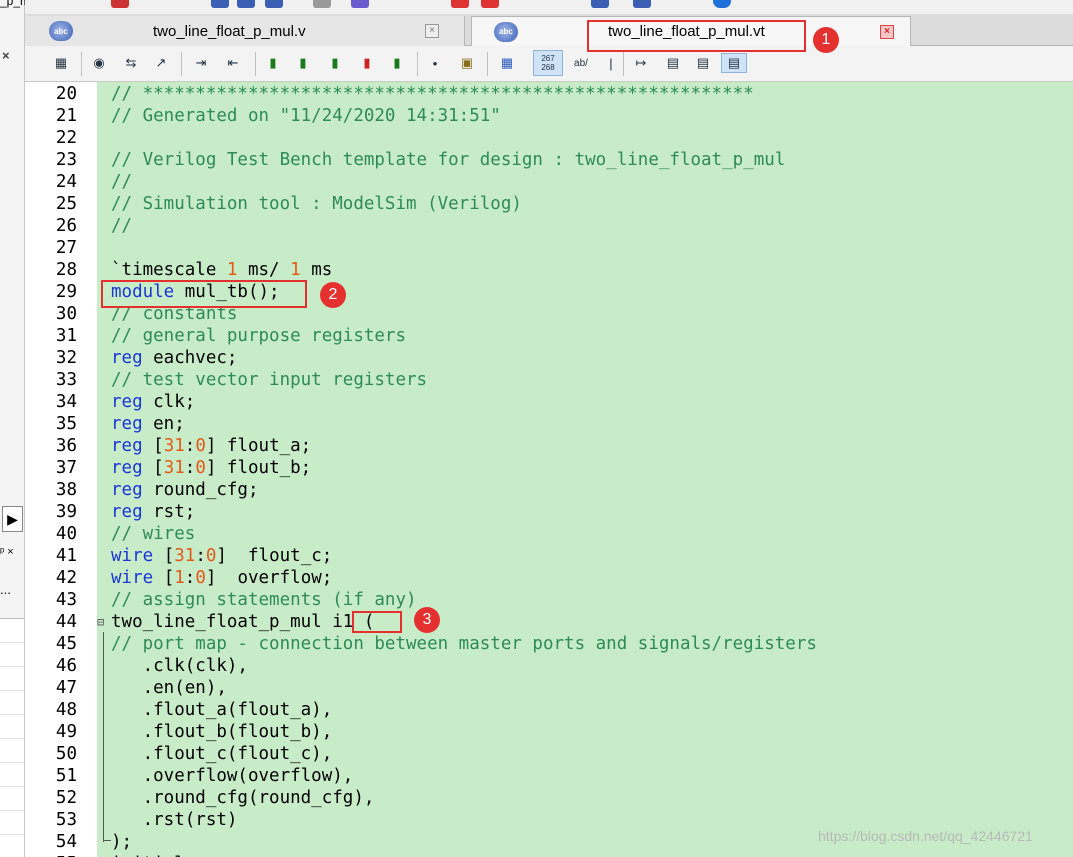  Describe the element at coordinates (269, 380) in the screenshot. I see `code-text: // test vector input registers` at that location.